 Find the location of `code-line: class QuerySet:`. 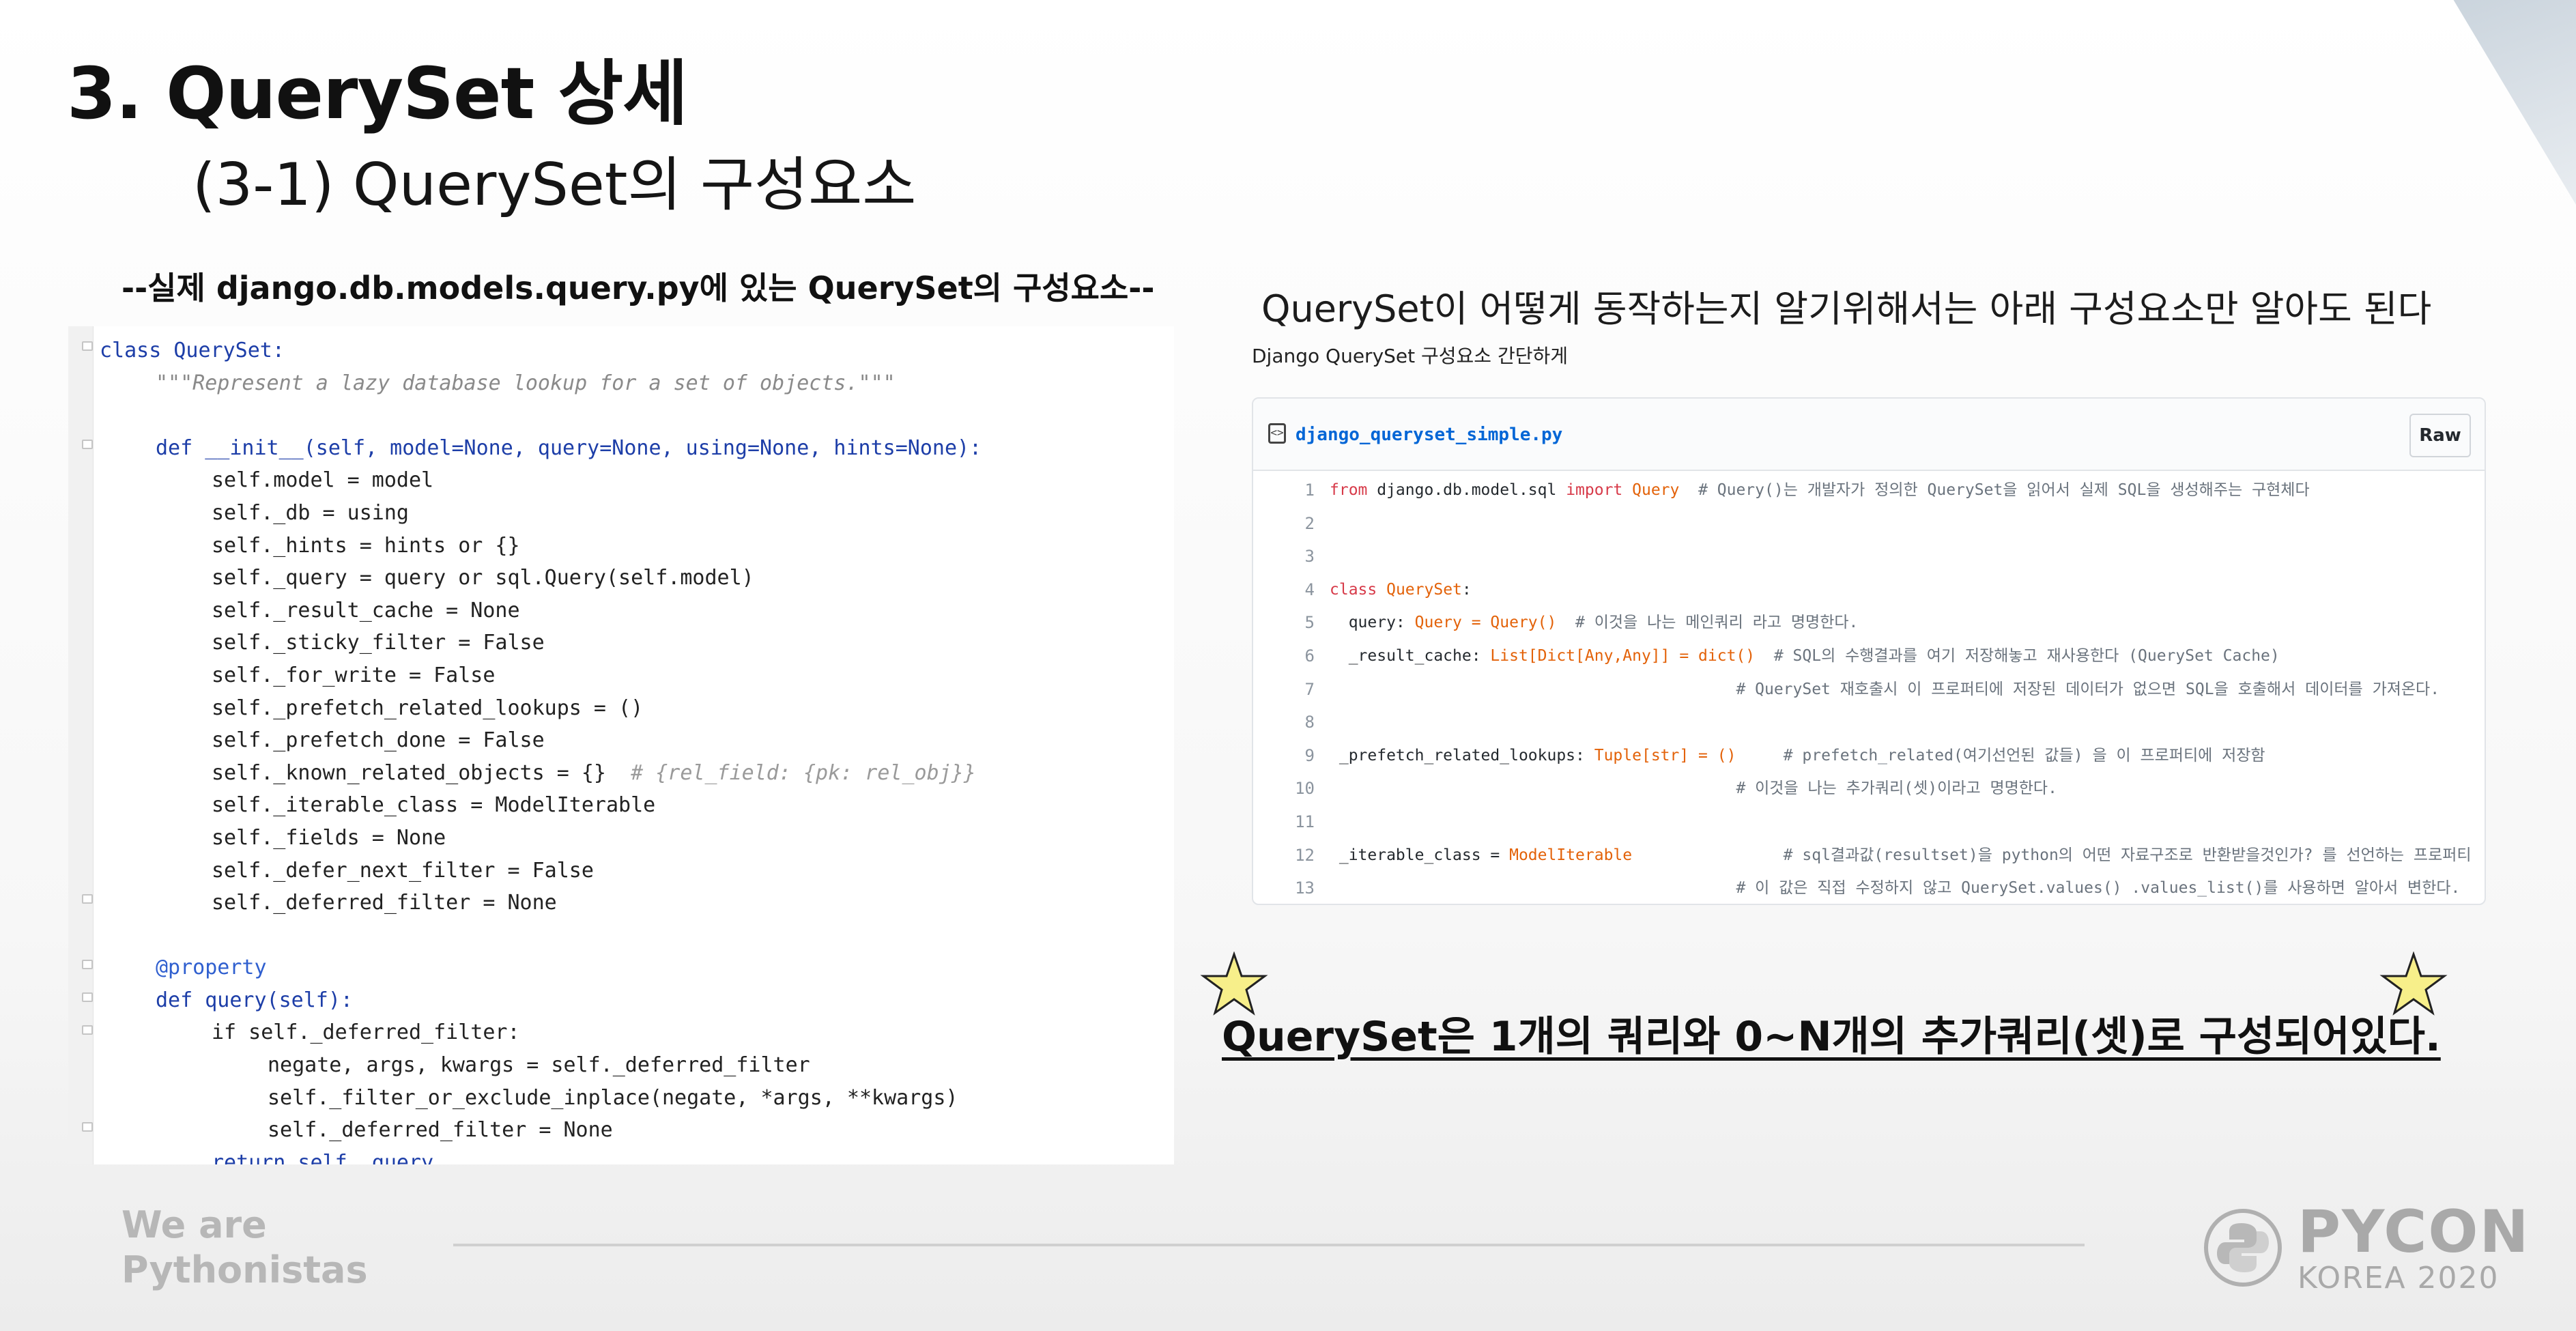

code-line: class QuerySet: is located at coordinates (637, 350).